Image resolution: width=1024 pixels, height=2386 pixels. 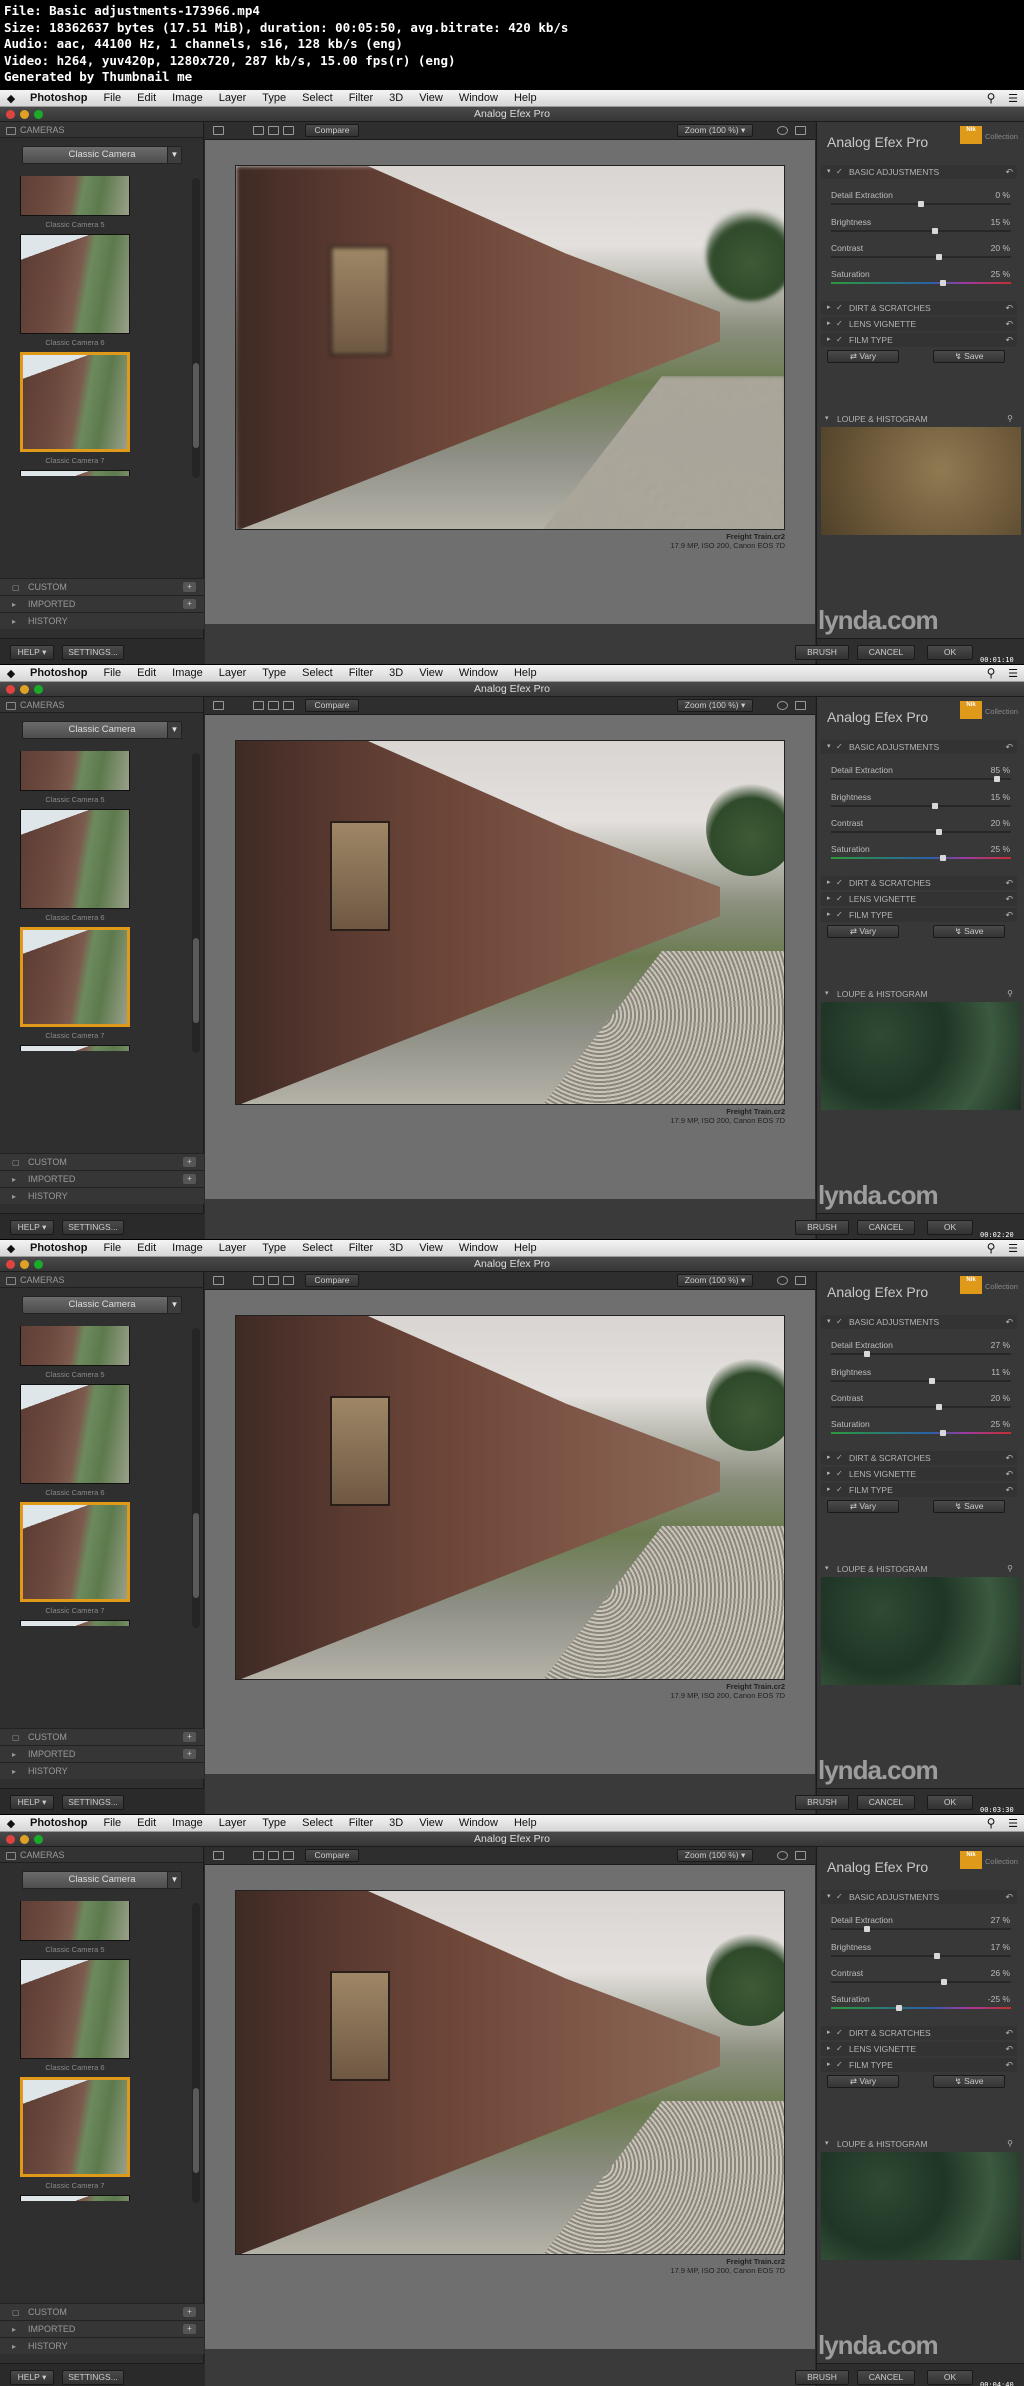 I want to click on menu-layer: Layer, so click(x=233, y=98).